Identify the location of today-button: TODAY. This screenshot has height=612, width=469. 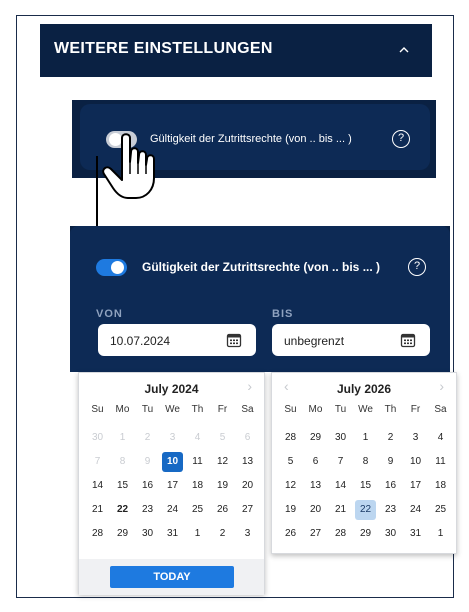
(172, 577).